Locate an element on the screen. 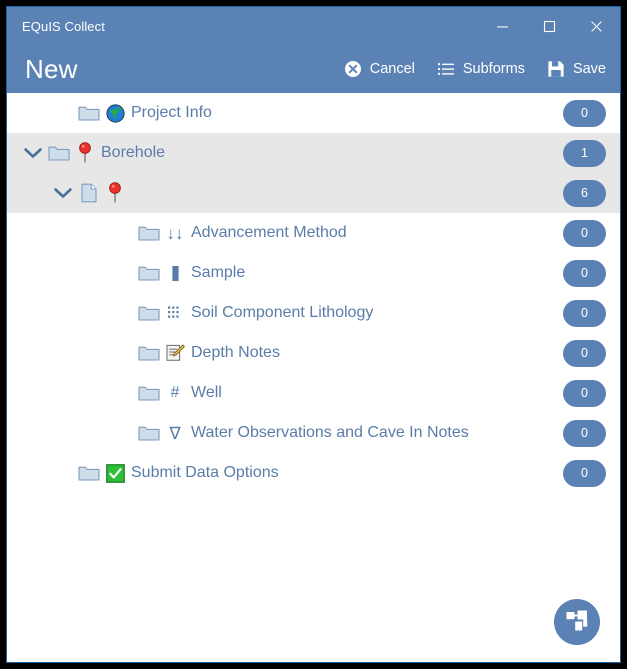 The width and height of the screenshot is (627, 669). tree-row: 6 is located at coordinates (313, 193).